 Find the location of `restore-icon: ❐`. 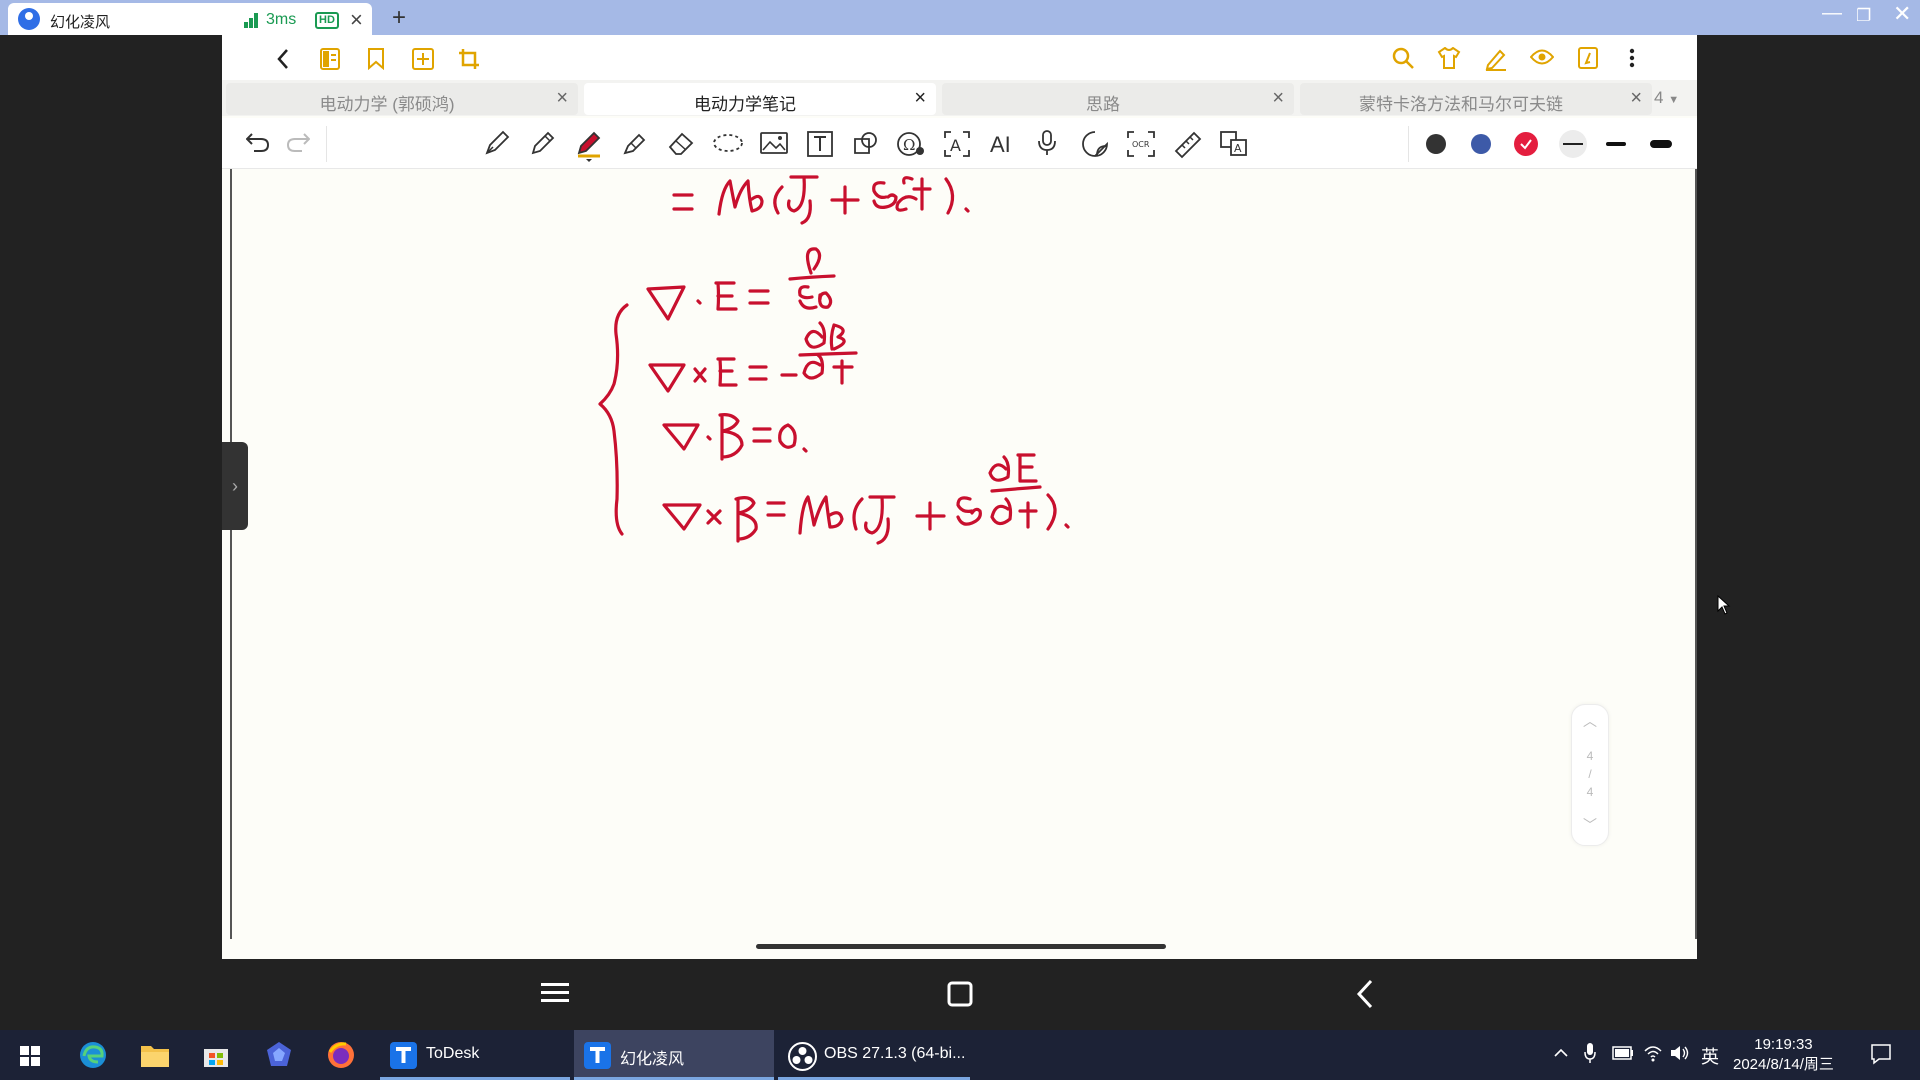

restore-icon: ❐ is located at coordinates (1863, 16).